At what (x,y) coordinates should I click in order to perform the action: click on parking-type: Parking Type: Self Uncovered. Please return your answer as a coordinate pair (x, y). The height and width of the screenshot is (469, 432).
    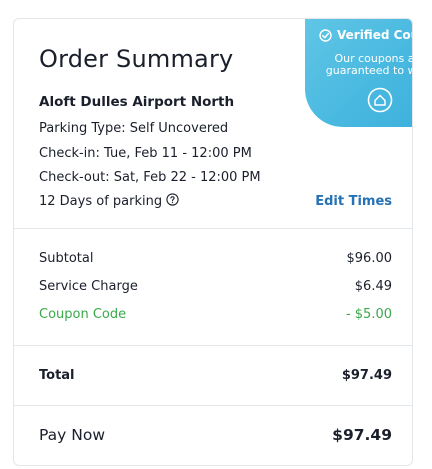
    Looking at the image, I should click on (134, 128).